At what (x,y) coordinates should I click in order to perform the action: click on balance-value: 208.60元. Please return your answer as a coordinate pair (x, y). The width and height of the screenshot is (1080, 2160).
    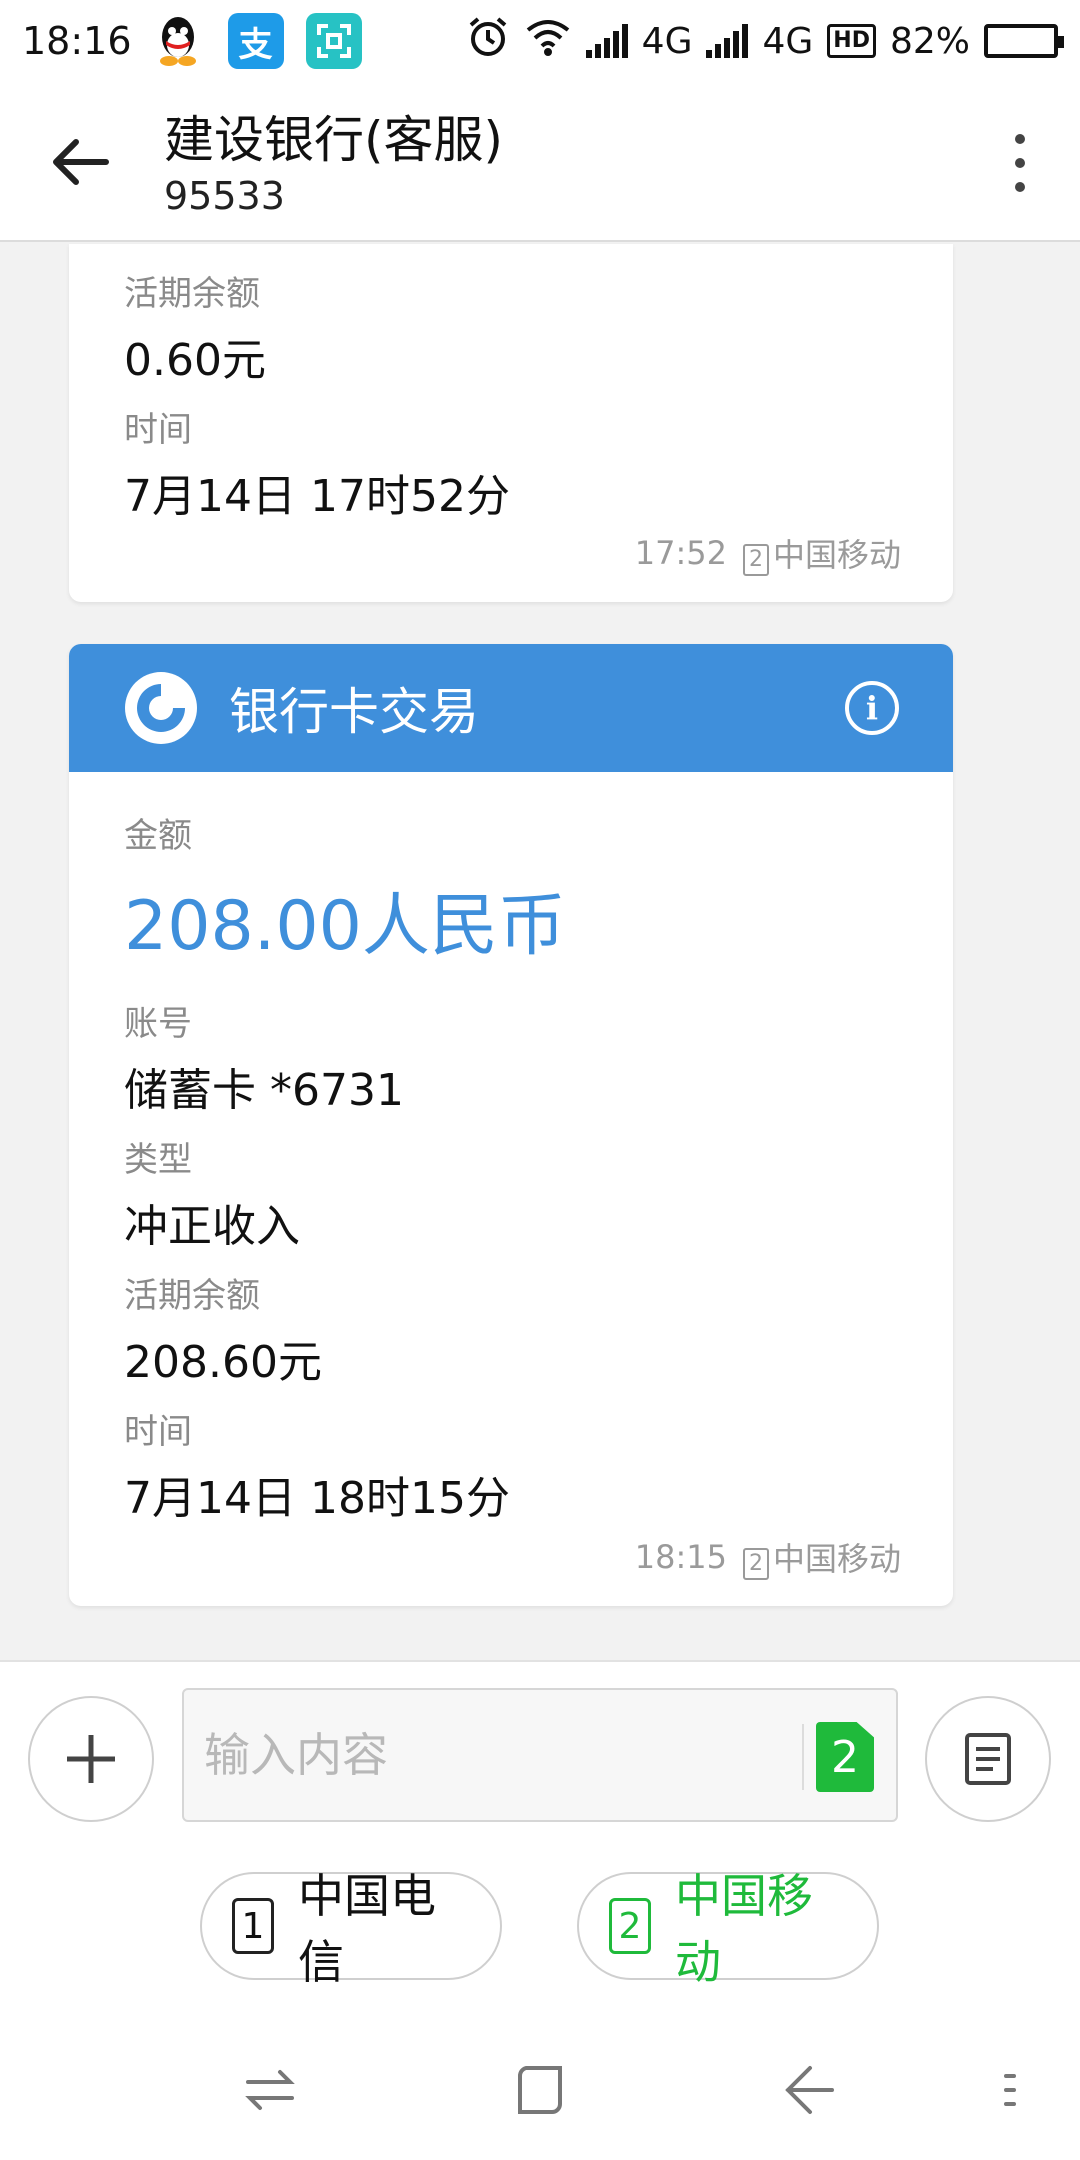
    Looking at the image, I should click on (223, 1362).